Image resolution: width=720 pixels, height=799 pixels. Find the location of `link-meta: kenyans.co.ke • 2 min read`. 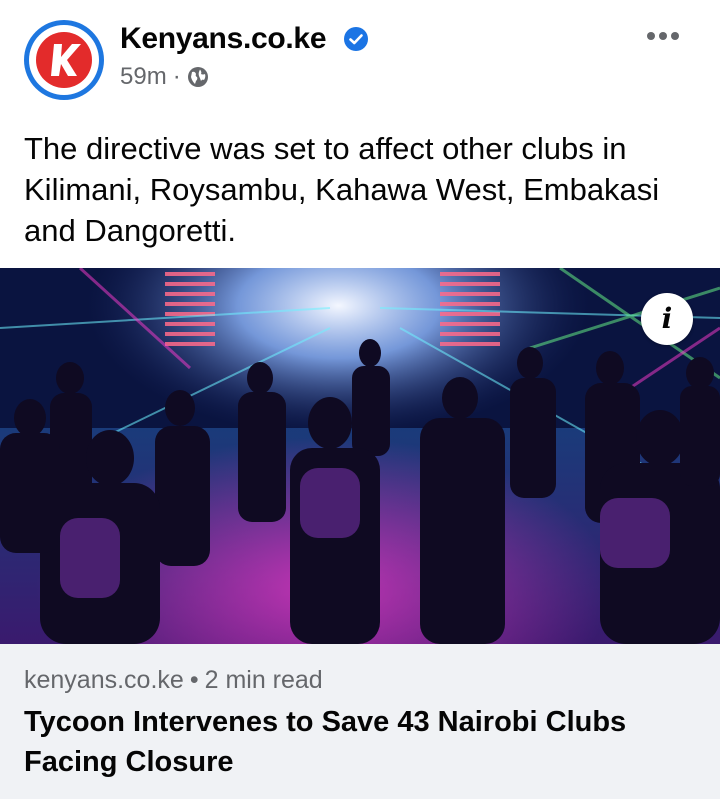

link-meta: kenyans.co.ke • 2 min read is located at coordinates (173, 680).